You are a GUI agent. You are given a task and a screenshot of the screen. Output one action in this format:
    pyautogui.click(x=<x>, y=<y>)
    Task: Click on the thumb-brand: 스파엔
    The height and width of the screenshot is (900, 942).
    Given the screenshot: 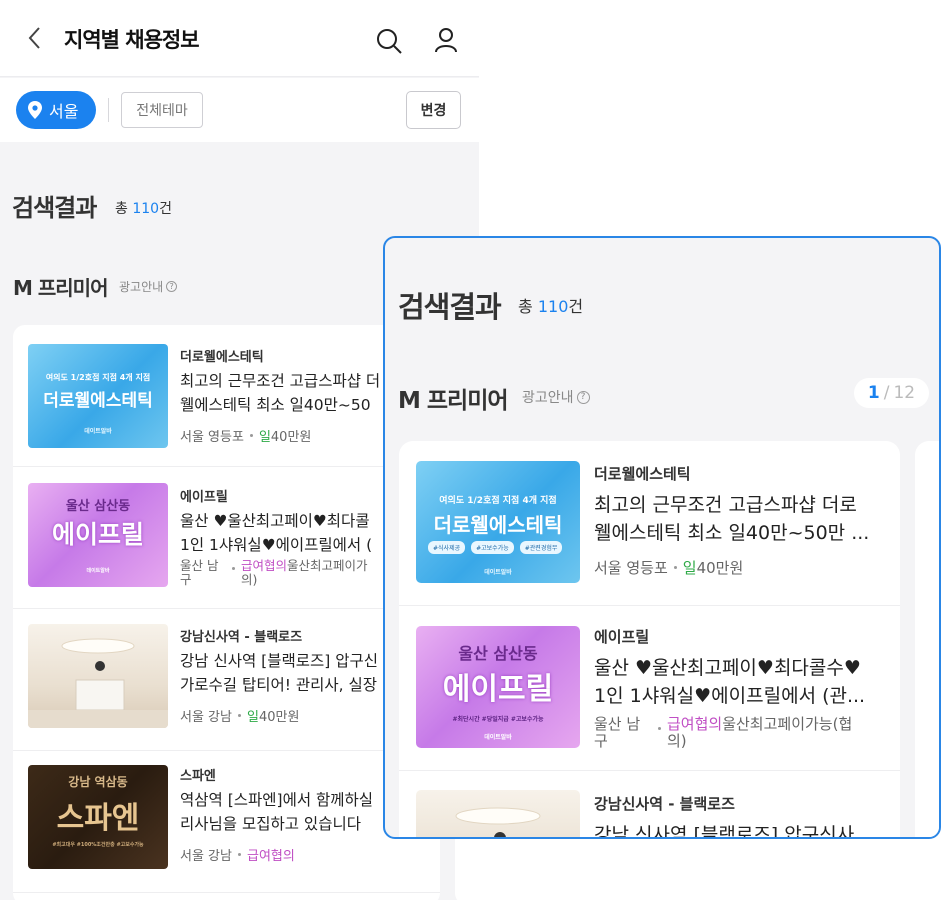 What is the action you would take?
    pyautogui.click(x=98, y=818)
    